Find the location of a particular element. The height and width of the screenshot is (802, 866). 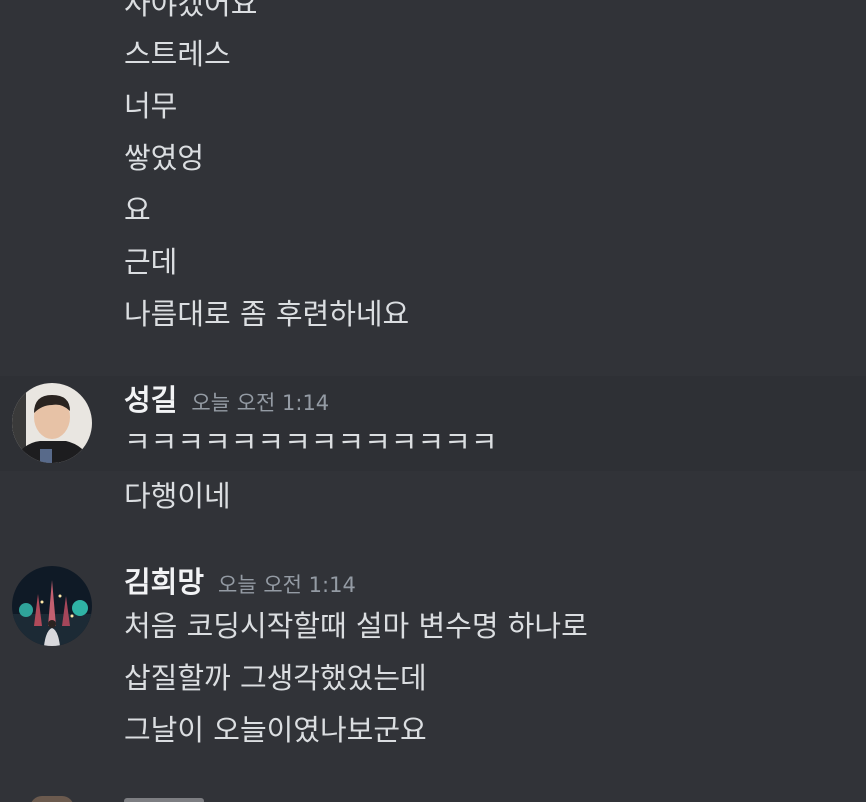

message-line: 사야겠어요 is located at coordinates (190, 11).